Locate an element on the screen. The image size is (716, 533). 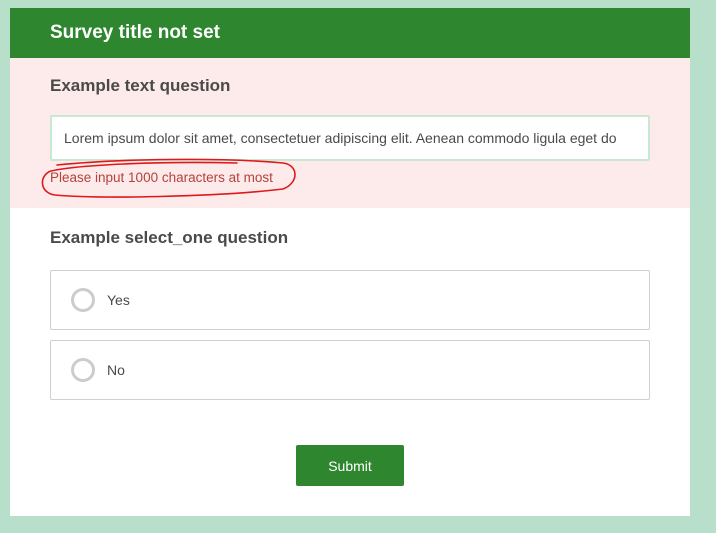
radio-button-no is located at coordinates (83, 370).